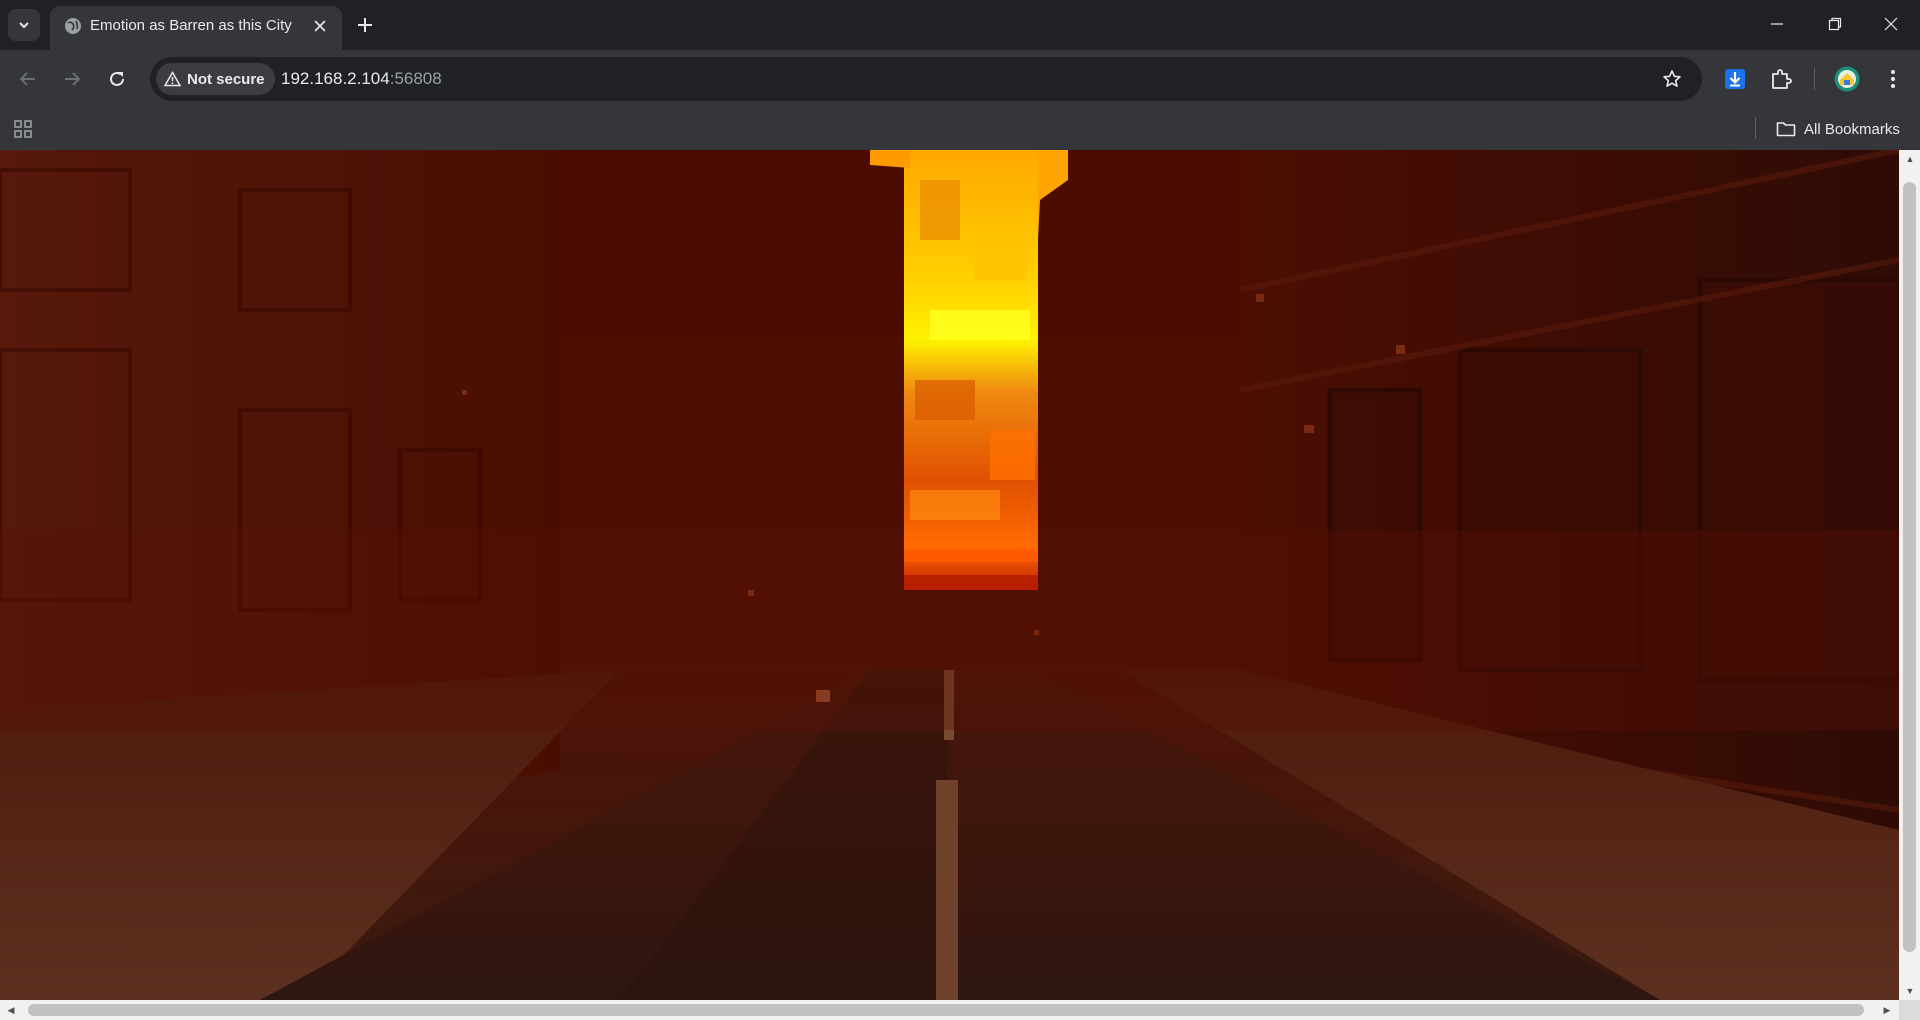 The width and height of the screenshot is (1920, 1020). I want to click on reload-icon, so click(117, 78).